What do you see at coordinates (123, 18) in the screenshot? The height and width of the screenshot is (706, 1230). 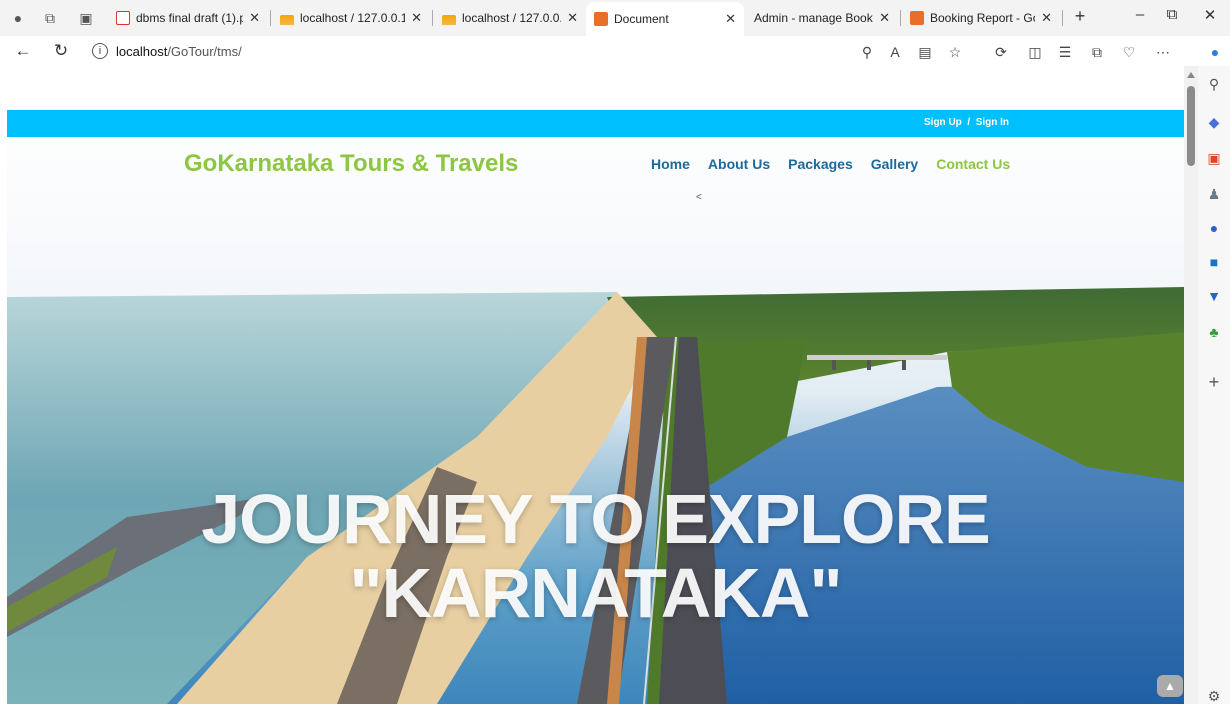 I see `pdf-icon` at bounding box center [123, 18].